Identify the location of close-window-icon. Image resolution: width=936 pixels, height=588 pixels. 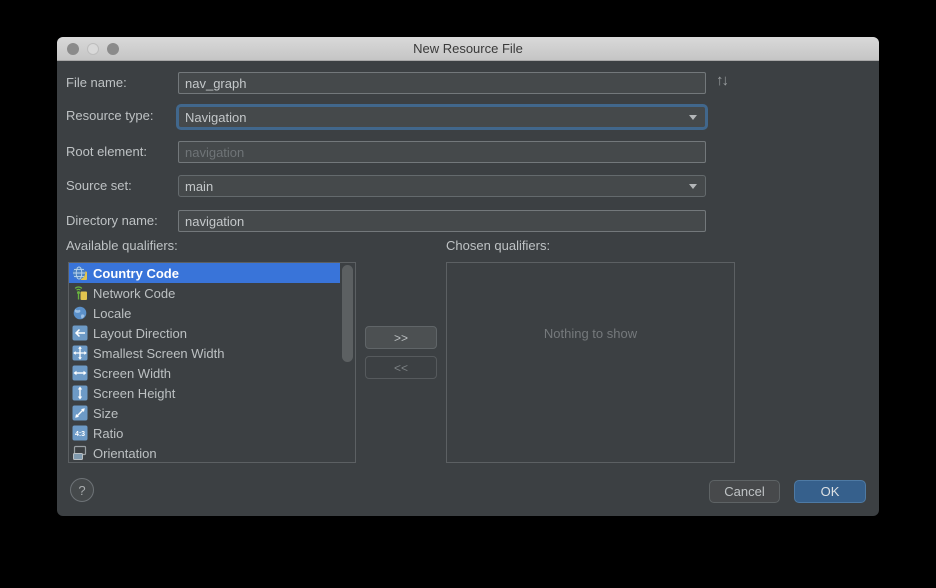
(73, 49).